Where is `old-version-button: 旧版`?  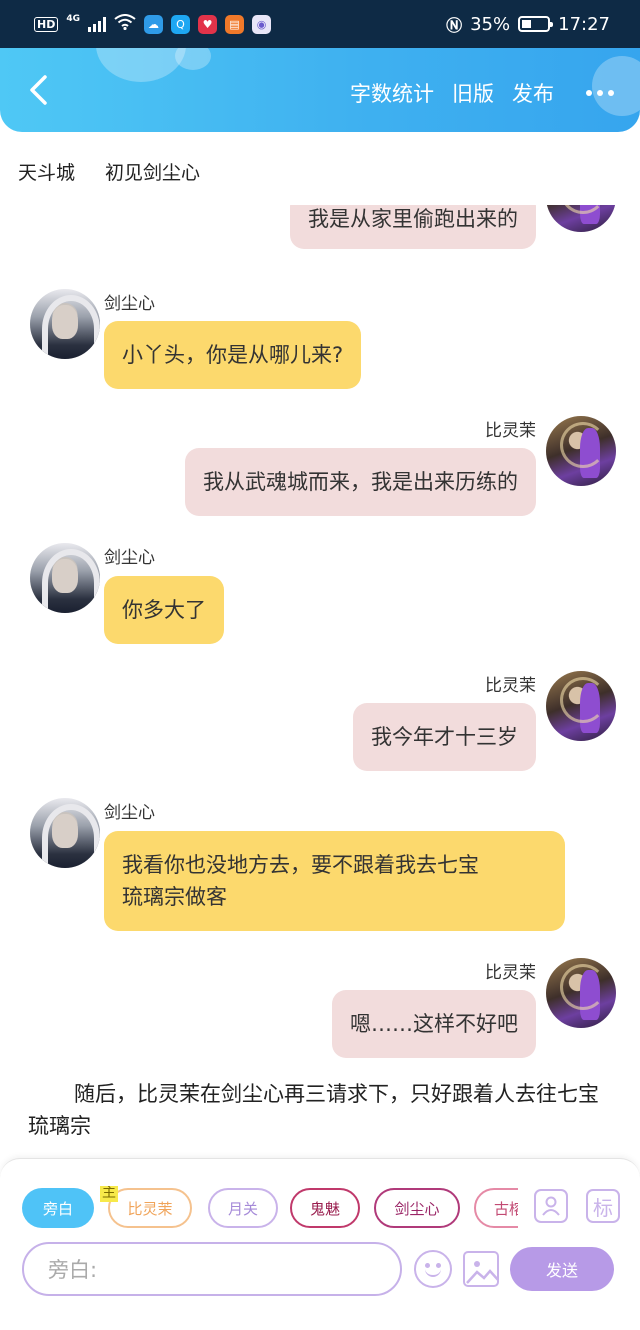
old-version-button: 旧版 is located at coordinates (473, 93).